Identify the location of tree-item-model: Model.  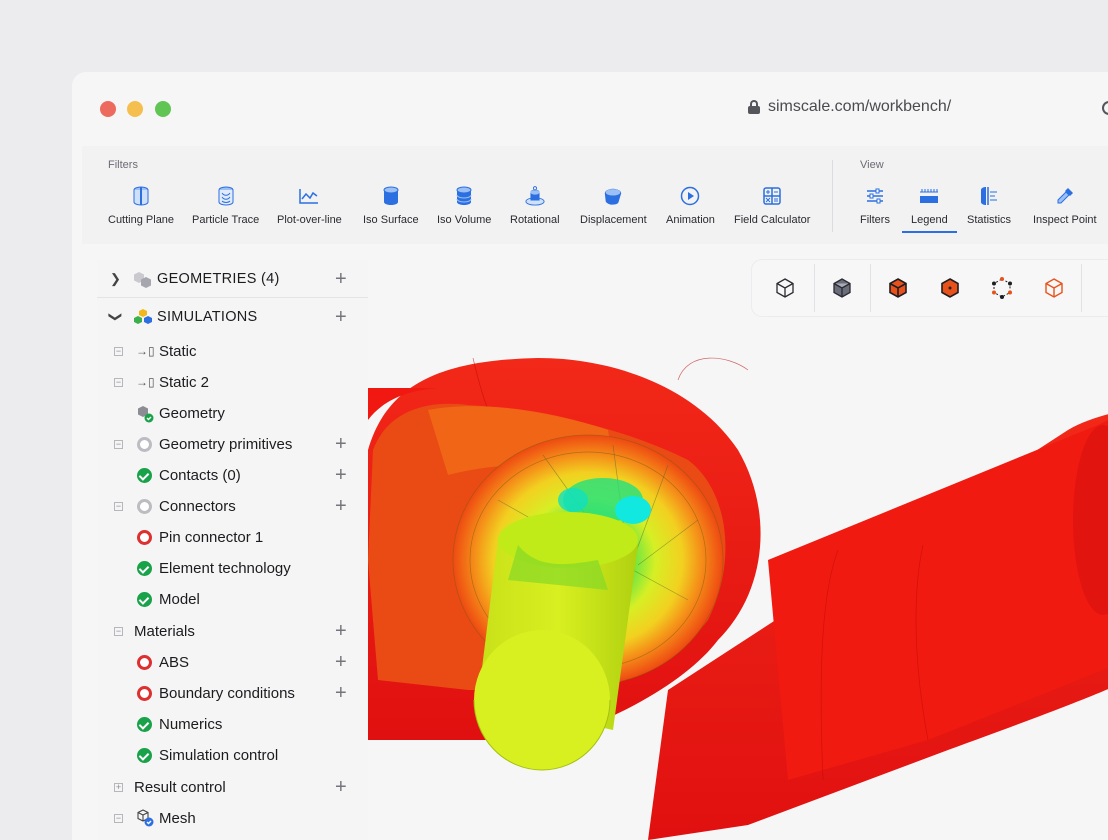
(232, 599).